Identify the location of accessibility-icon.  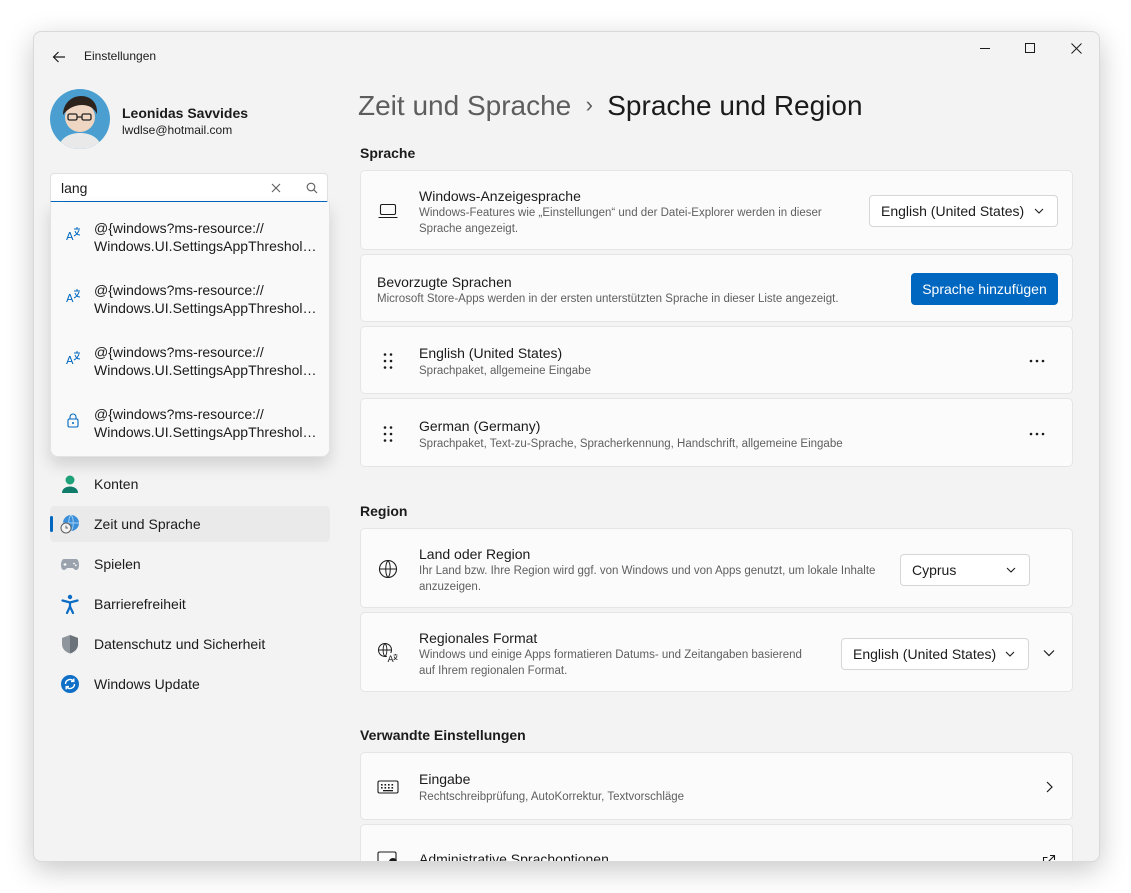
(70, 604).